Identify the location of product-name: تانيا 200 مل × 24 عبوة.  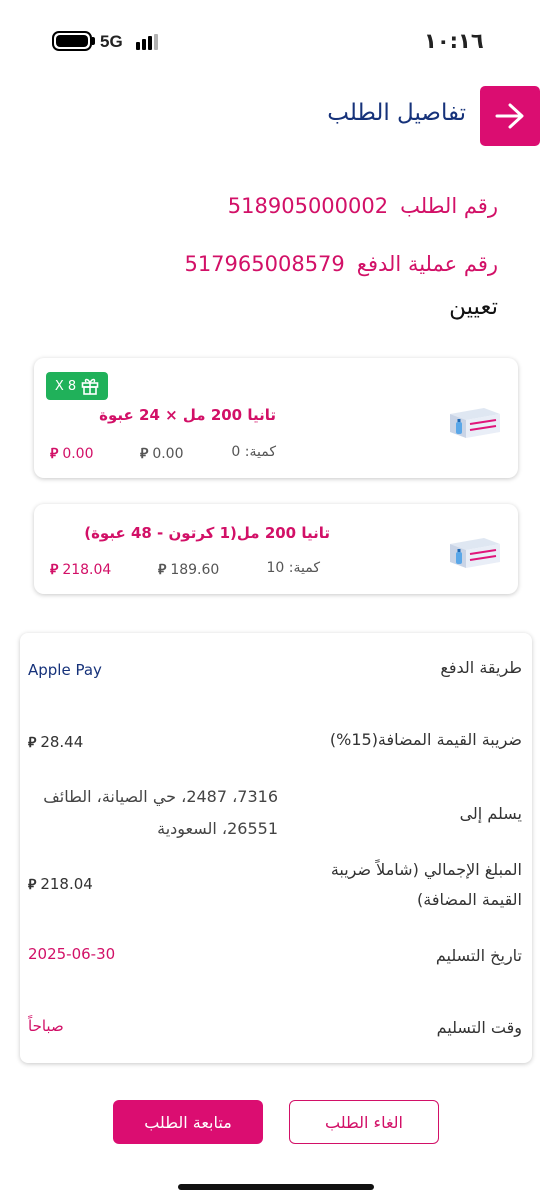
(187, 415).